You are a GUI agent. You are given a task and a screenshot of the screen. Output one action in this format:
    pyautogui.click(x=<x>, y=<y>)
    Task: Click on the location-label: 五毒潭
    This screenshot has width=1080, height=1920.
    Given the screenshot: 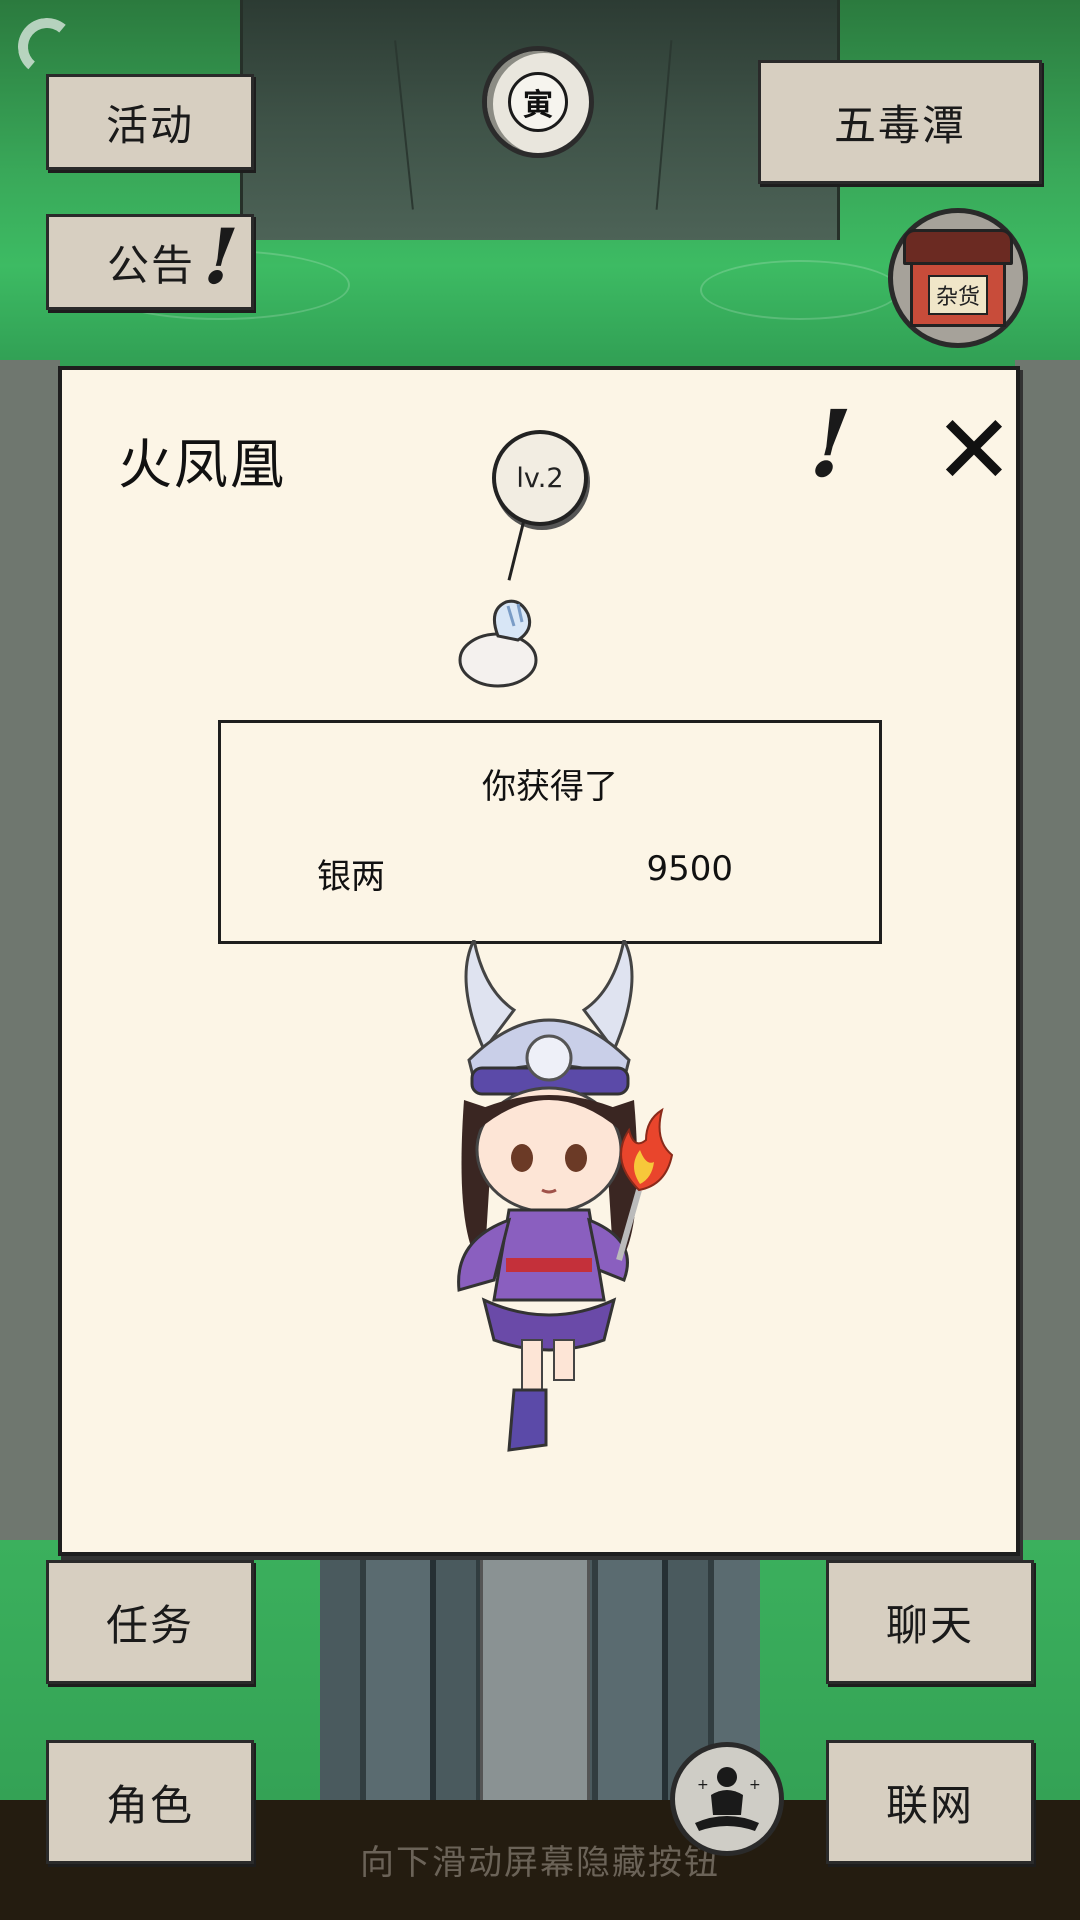 What is the action you would take?
    pyautogui.click(x=899, y=125)
    